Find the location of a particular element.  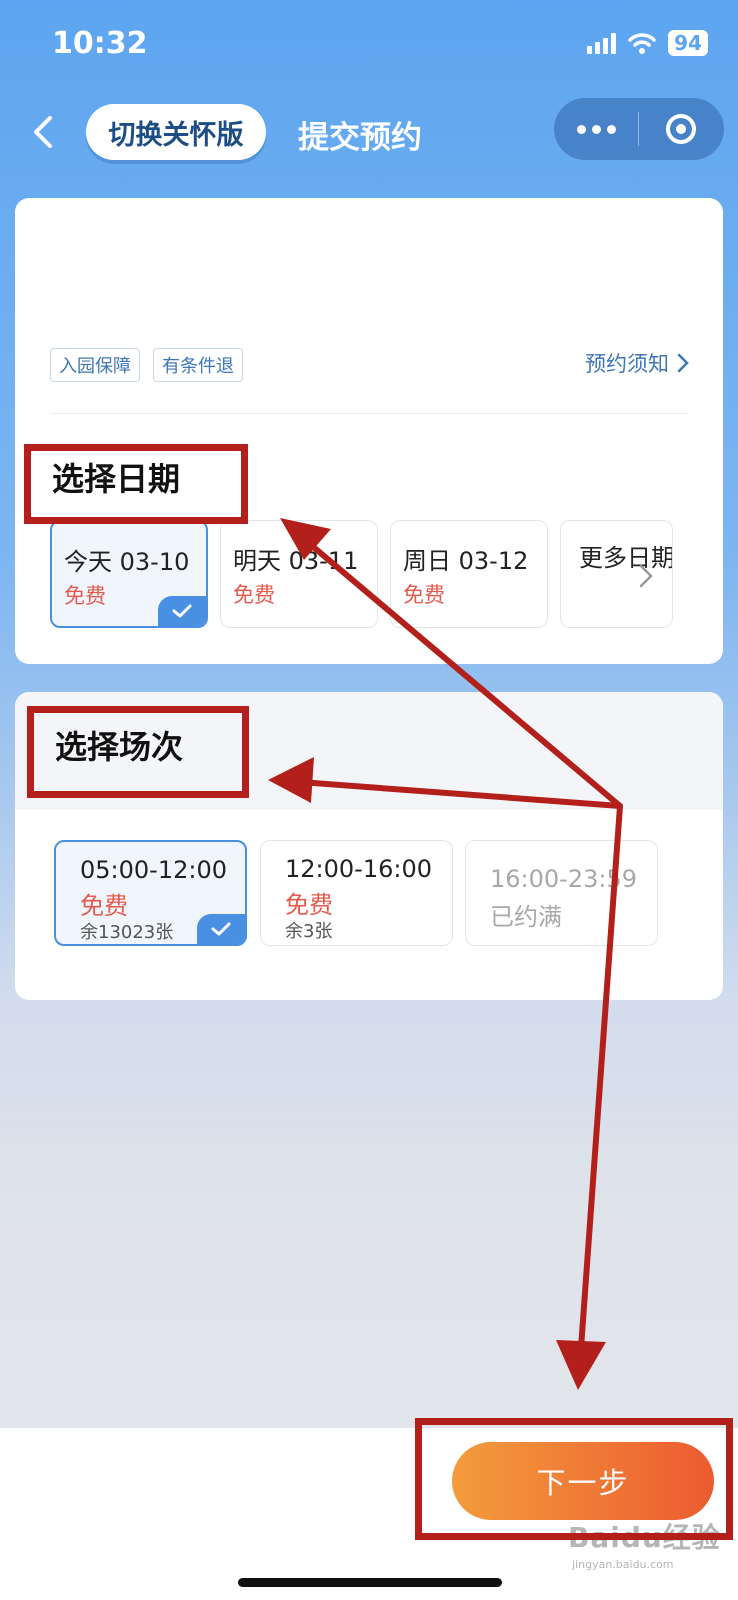

session-remaining: 余13023张 is located at coordinates (127, 932).